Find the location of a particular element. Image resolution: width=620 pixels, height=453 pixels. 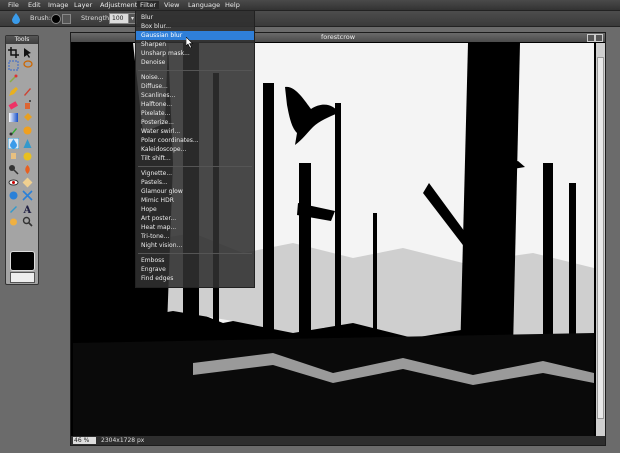

spray-icon is located at coordinates (27, 104).